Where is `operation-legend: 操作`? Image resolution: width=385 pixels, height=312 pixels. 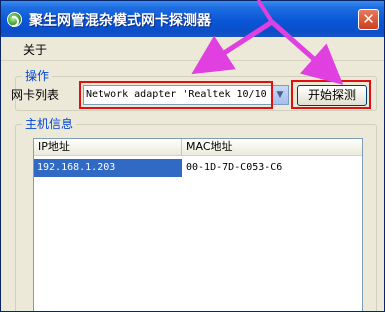 operation-legend: 操作 is located at coordinates (37, 76).